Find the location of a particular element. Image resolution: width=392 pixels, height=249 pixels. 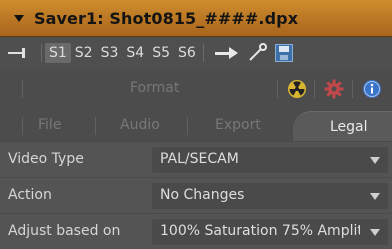

action-label: Action is located at coordinates (30, 195).